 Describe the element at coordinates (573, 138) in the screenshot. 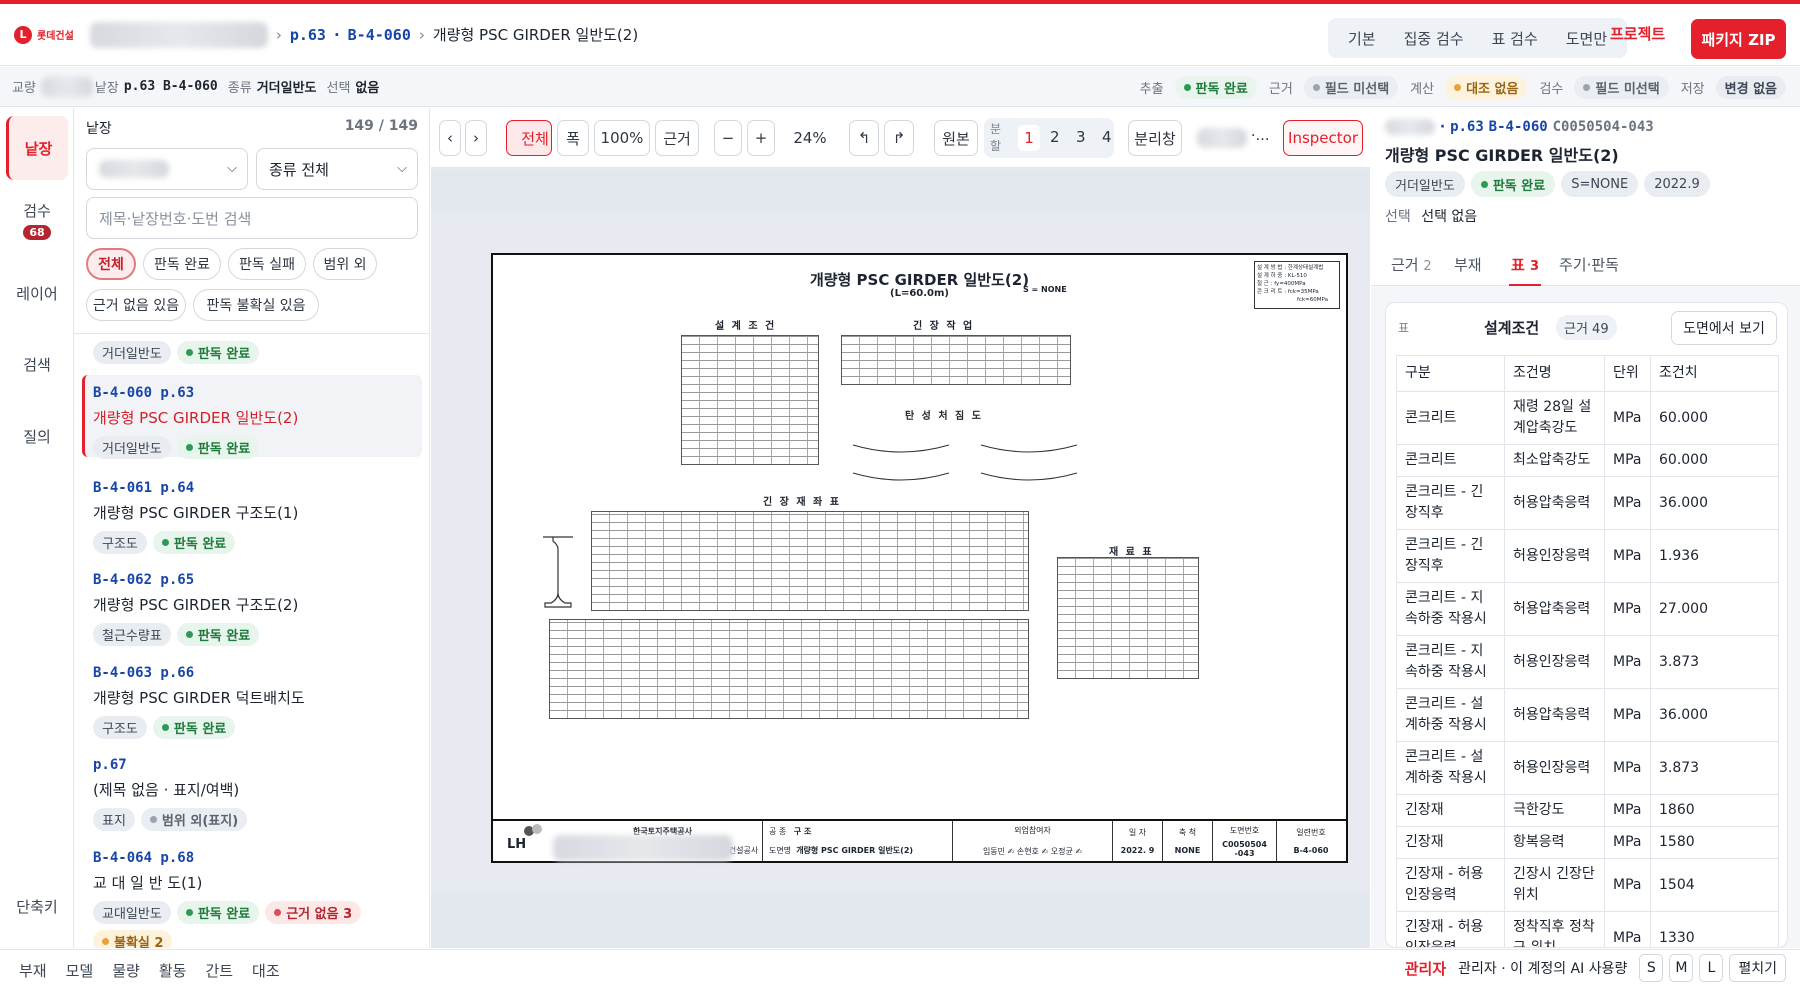

I see `fit-width-button: 폭` at that location.